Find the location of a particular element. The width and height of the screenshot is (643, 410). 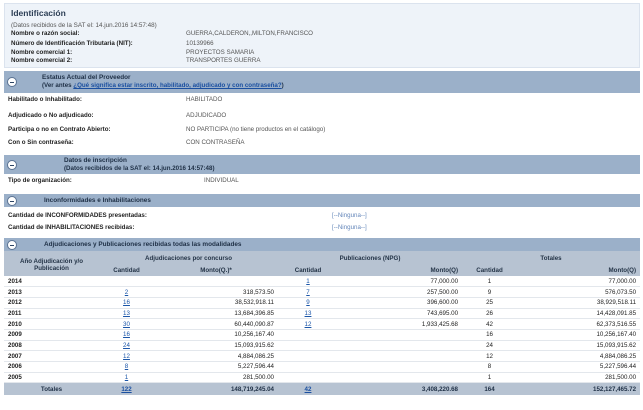

total-monto-tot: 152,127,465.72 is located at coordinates (579, 388).